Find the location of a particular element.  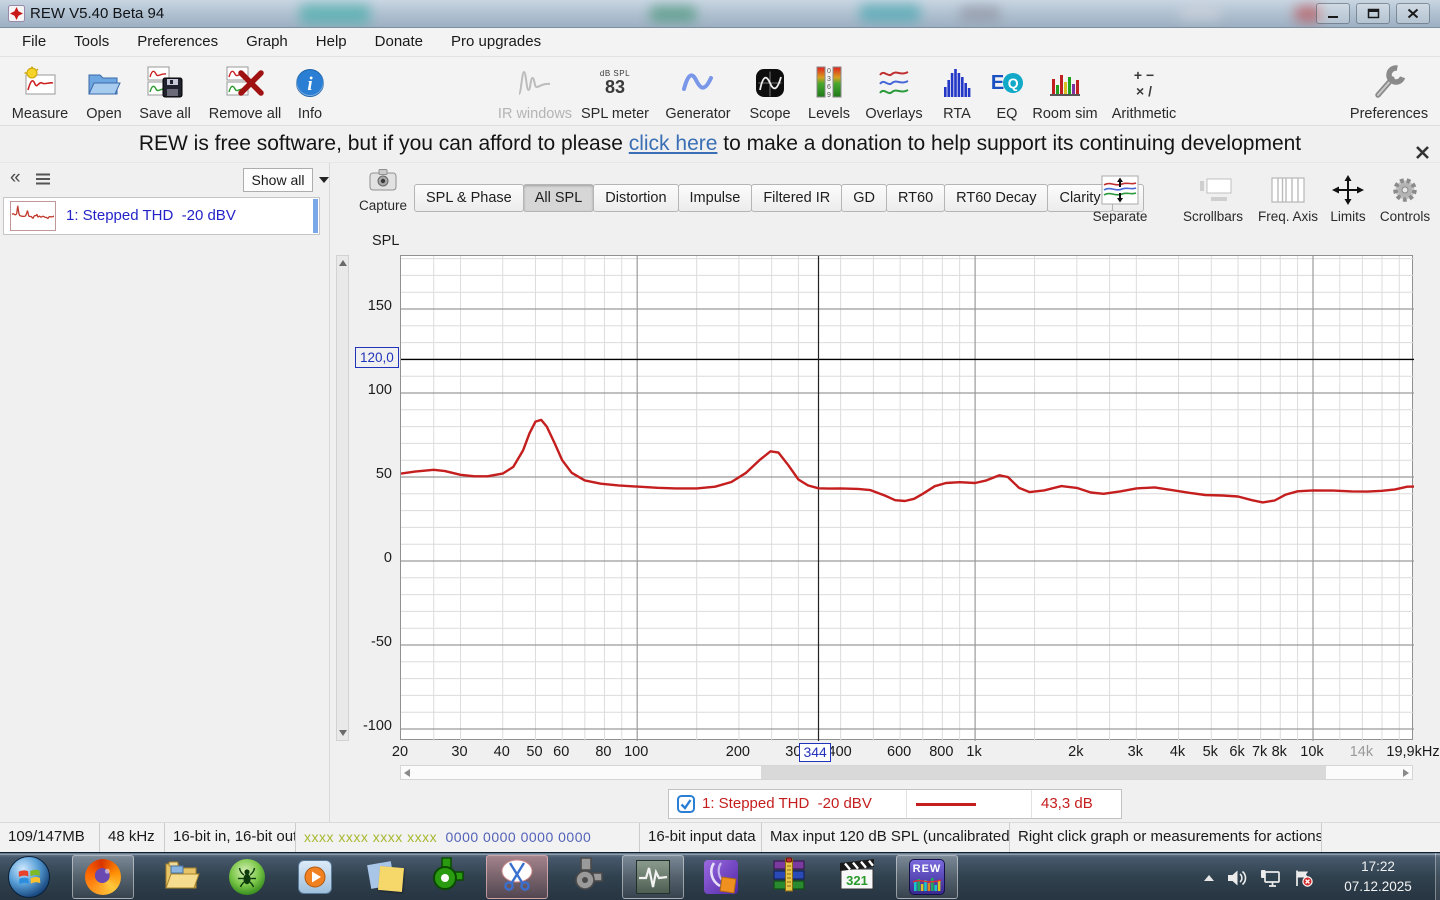

minimize-button is located at coordinates (1333, 13).